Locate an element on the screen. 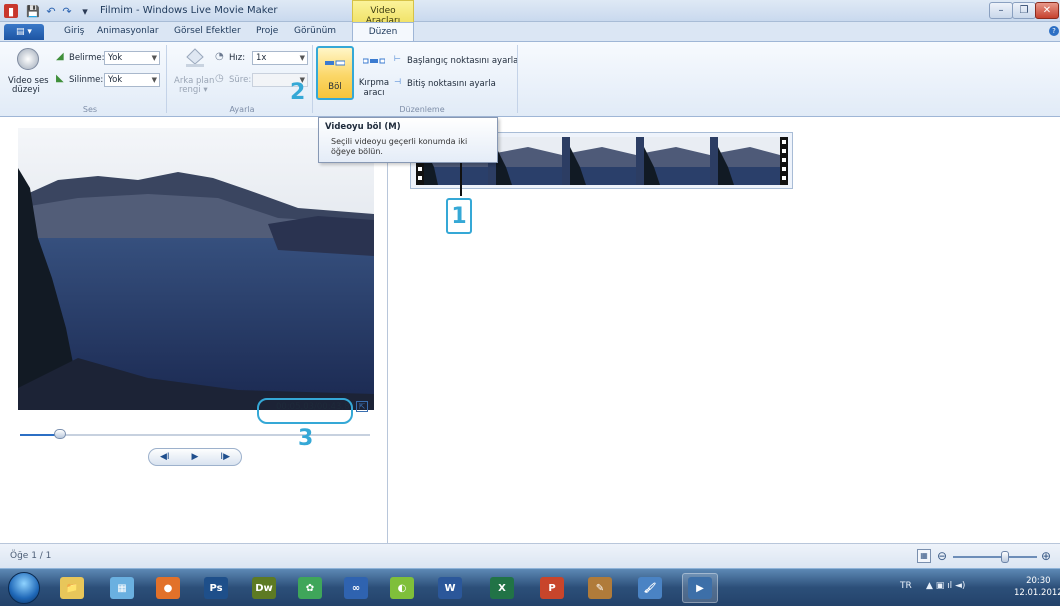  set-end-point-button: Bitiş noktasını ayarla is located at coordinates (451, 84).